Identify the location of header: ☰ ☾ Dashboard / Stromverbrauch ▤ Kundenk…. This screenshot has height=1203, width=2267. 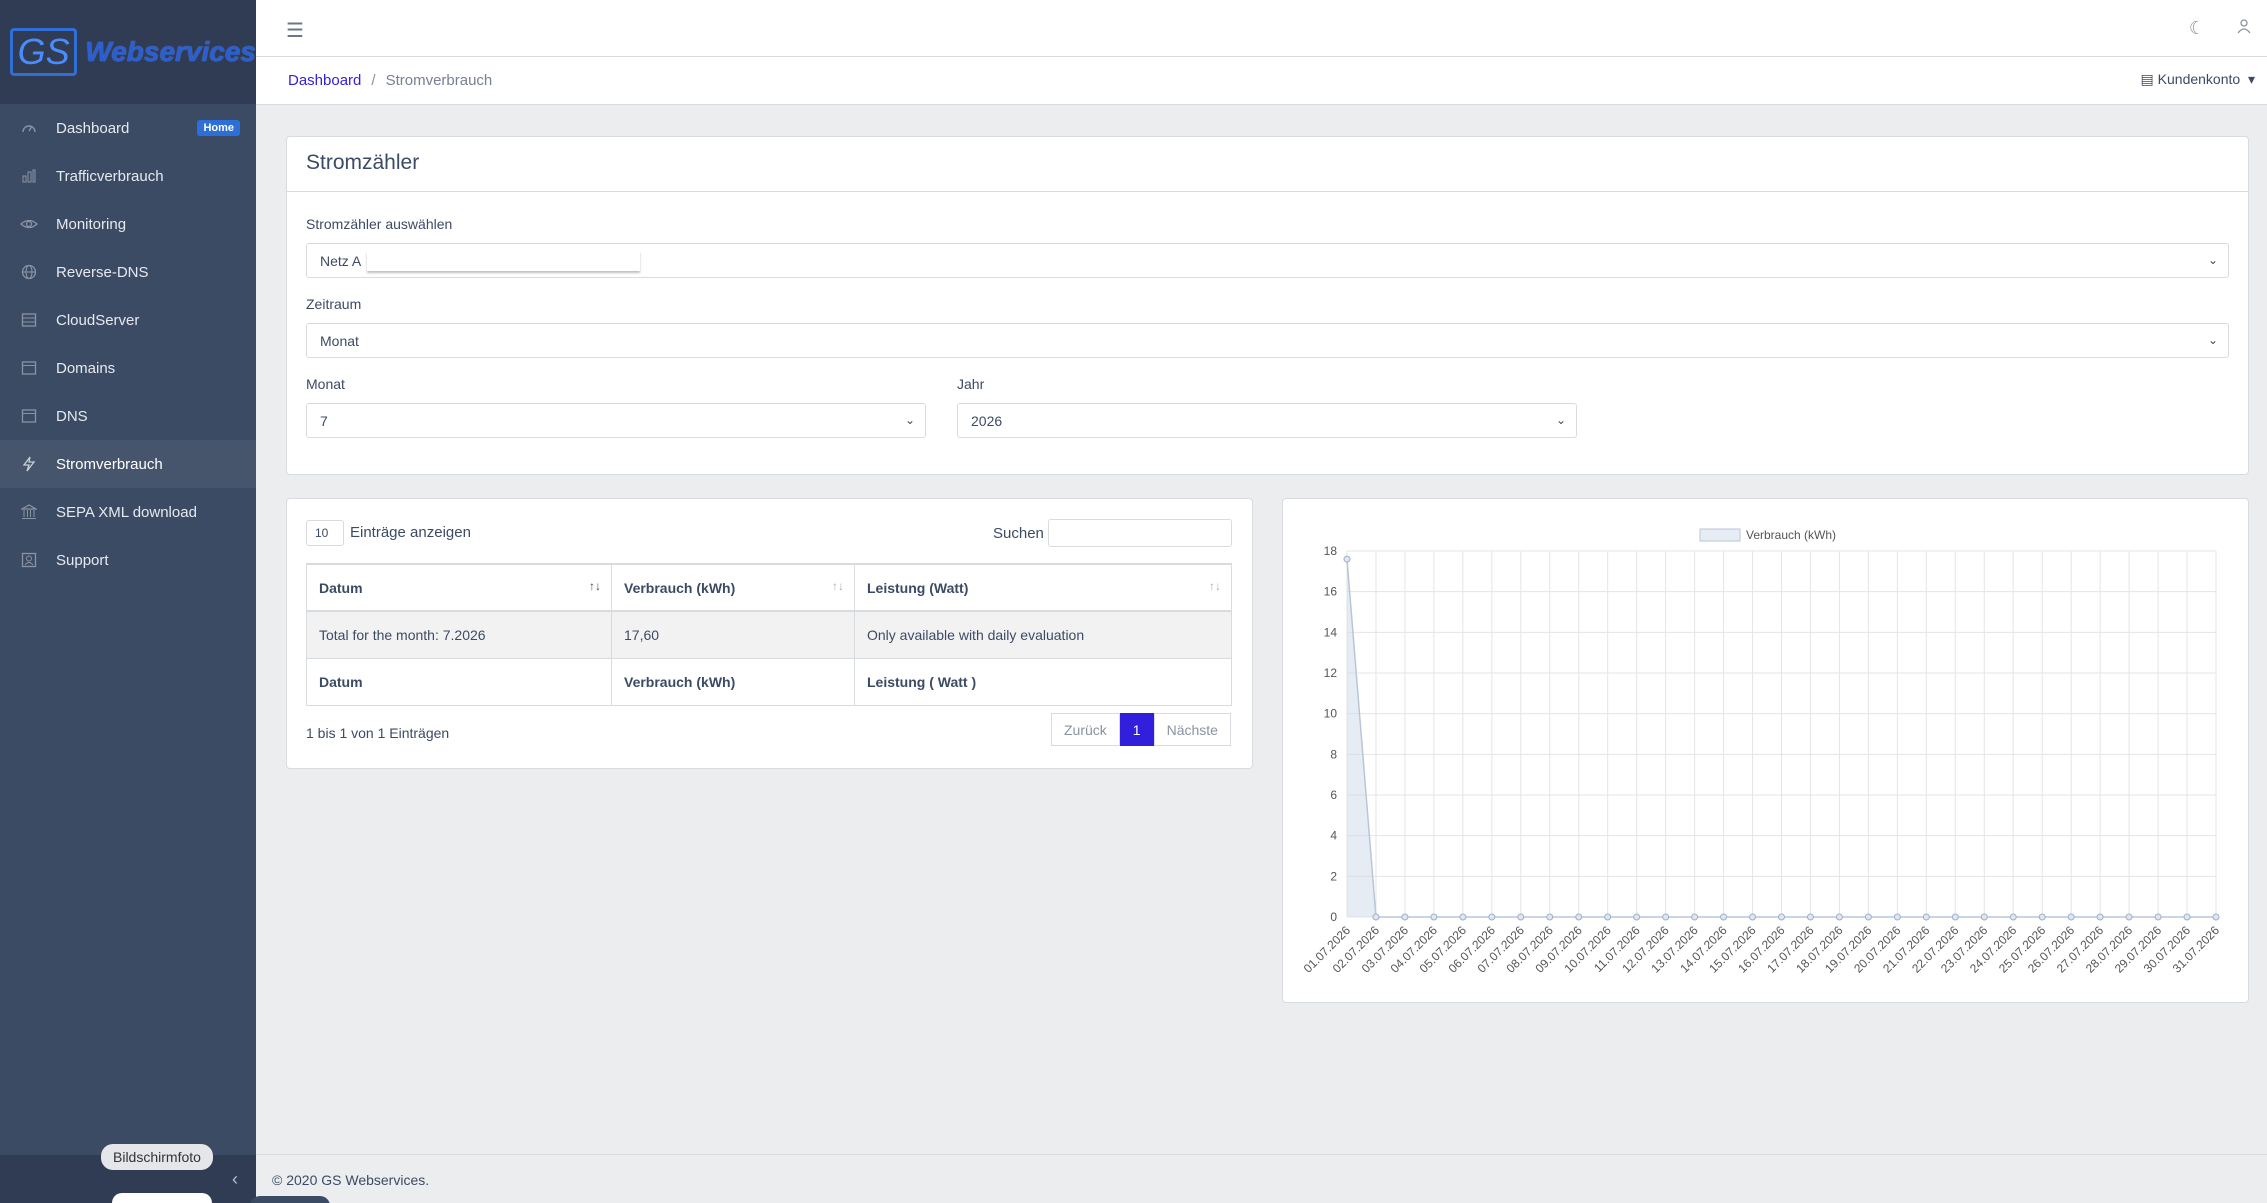
(1261, 52).